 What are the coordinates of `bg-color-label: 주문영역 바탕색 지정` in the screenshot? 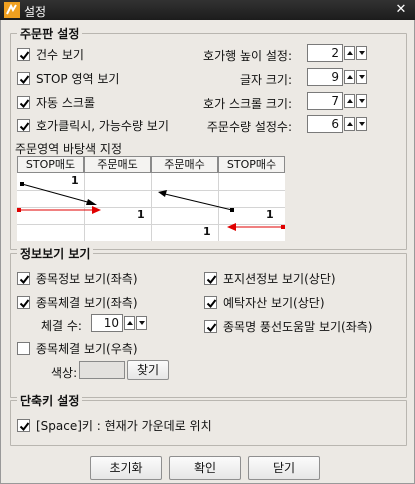 It's located at (68, 149).